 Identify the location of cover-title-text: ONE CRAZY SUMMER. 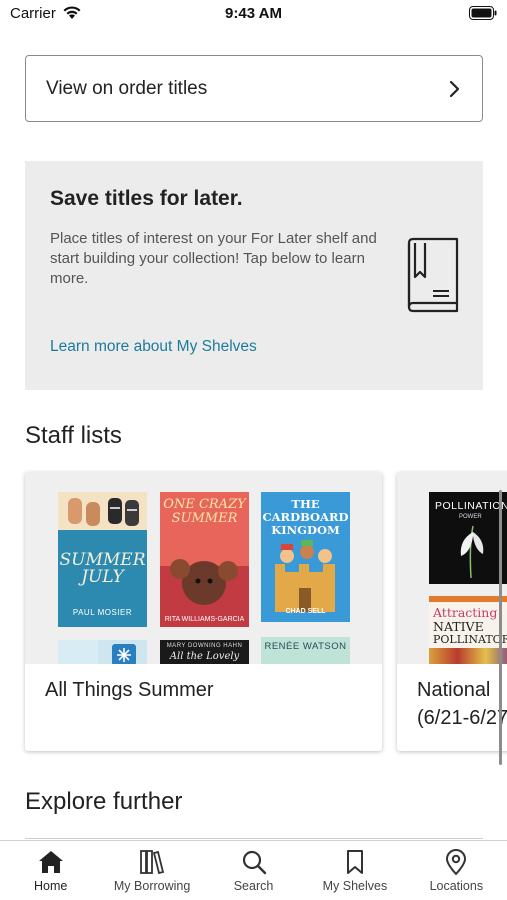
(204, 511).